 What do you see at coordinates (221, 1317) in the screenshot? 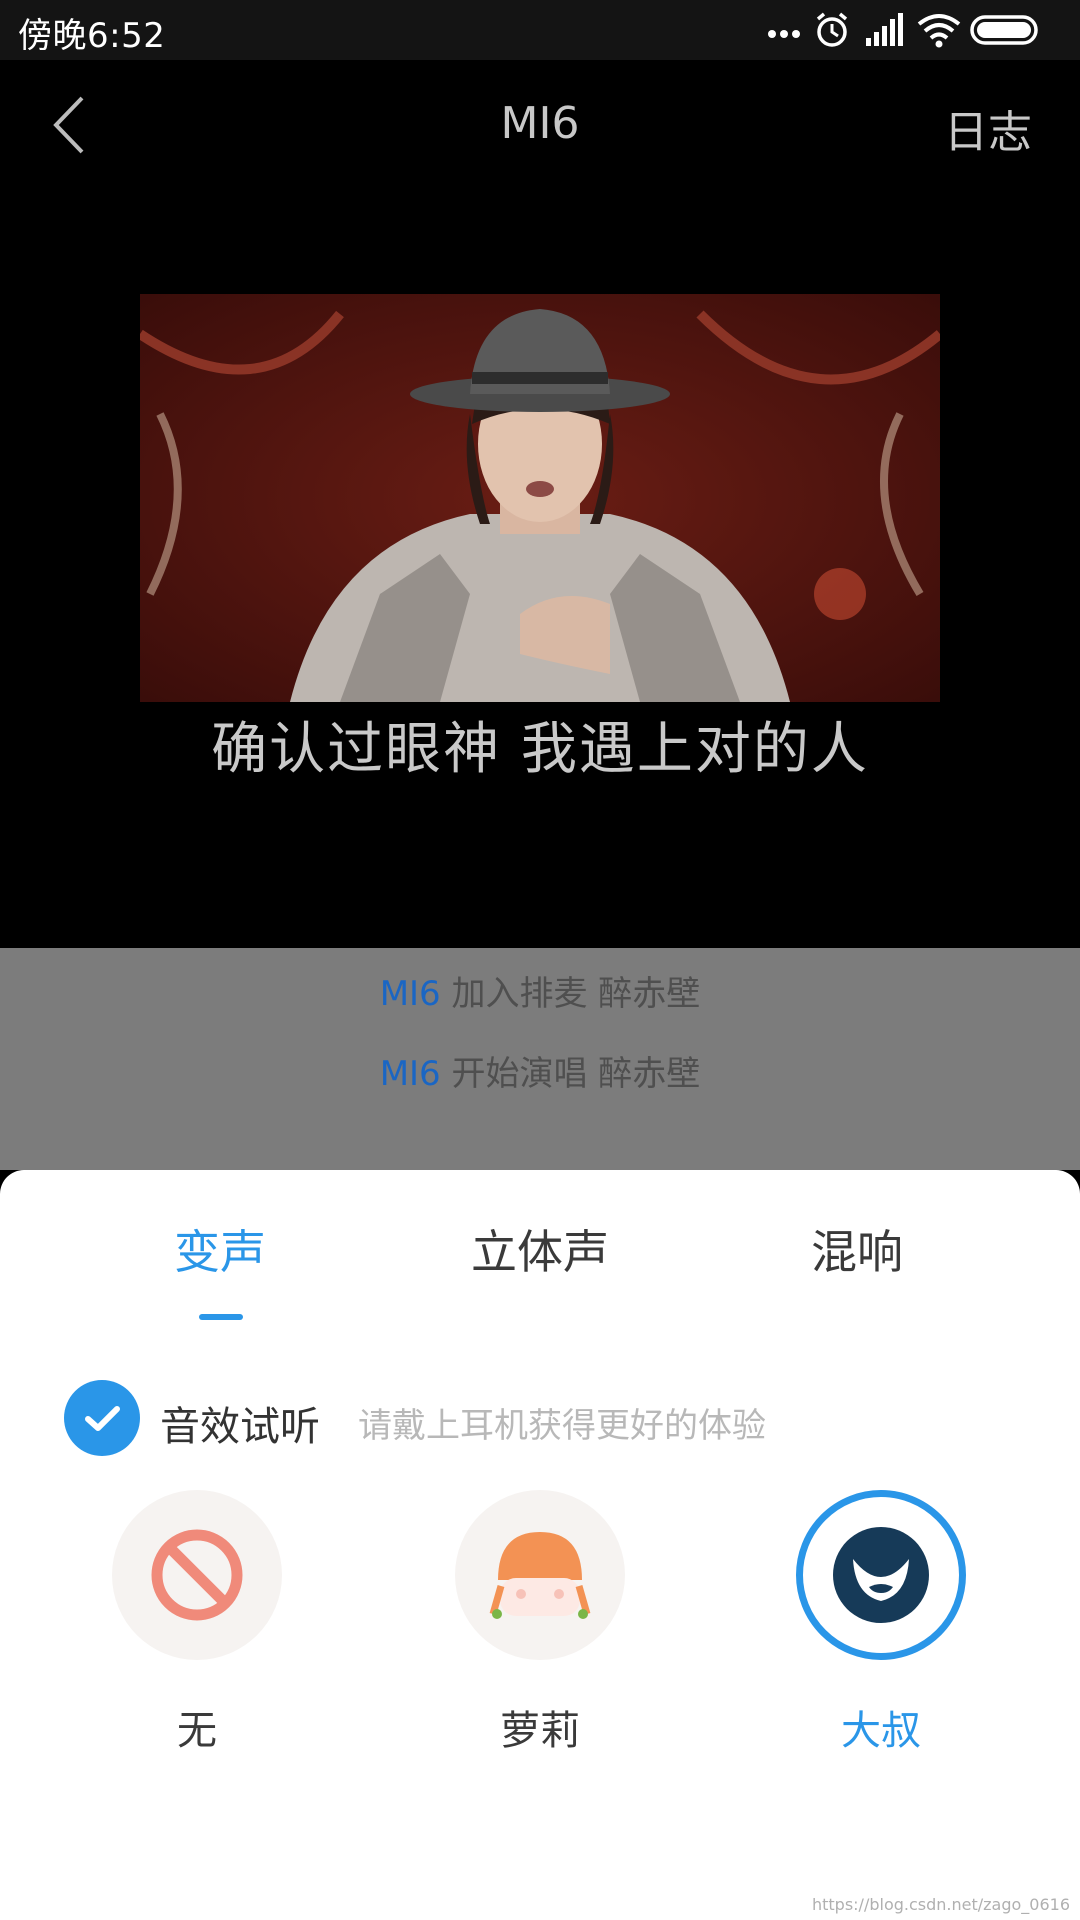
I see `tab-active-indicator` at bounding box center [221, 1317].